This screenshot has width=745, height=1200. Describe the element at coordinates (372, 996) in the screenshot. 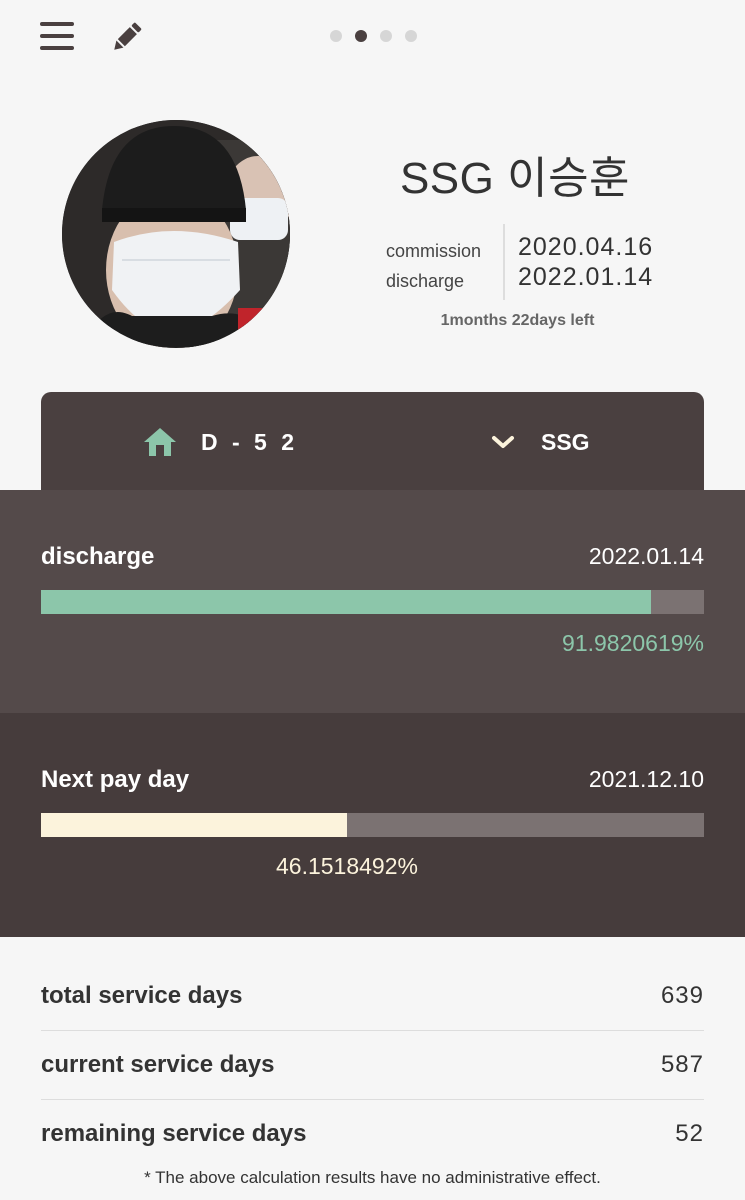

I see `stat-row-total: total service days 639` at that location.